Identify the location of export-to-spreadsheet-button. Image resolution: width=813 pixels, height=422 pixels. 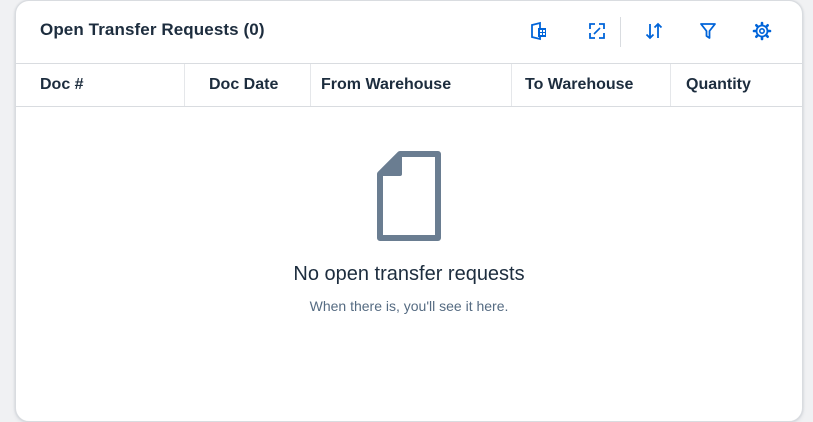
(539, 31).